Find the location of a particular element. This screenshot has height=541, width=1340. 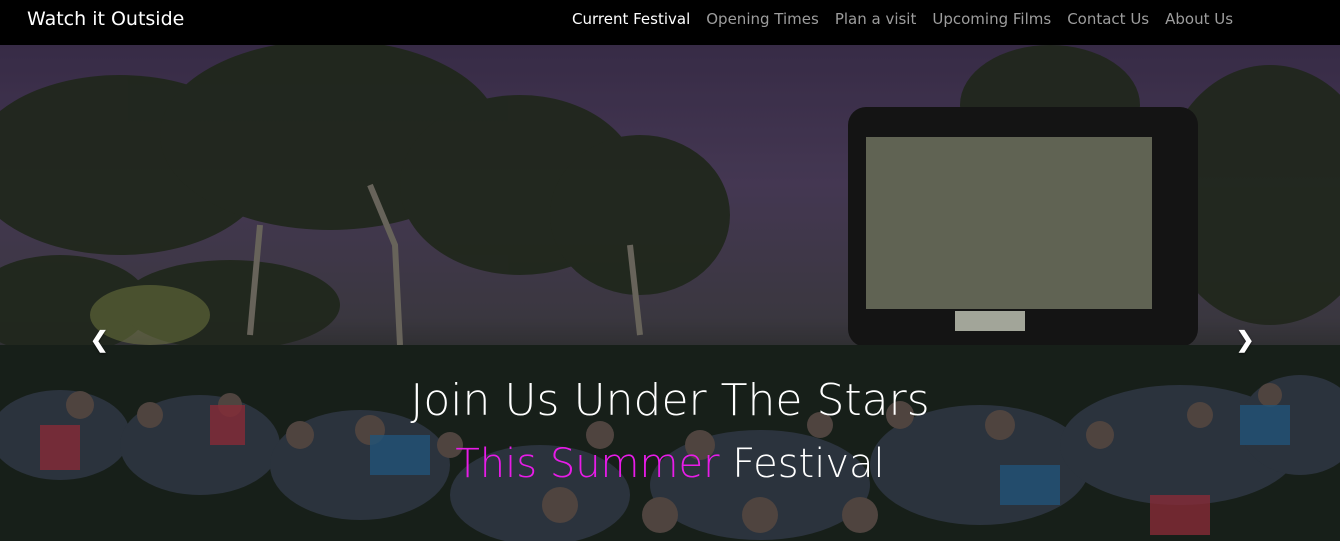

hero-subtitle-accent: This Summer is located at coordinates (587, 464).